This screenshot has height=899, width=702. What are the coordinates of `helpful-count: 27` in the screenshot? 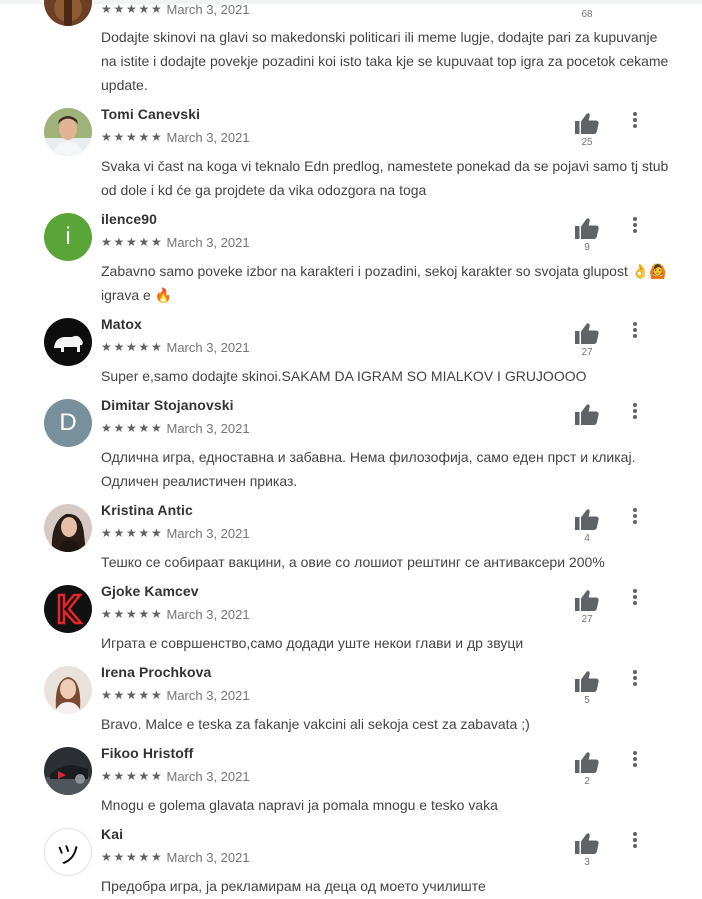 It's located at (587, 619).